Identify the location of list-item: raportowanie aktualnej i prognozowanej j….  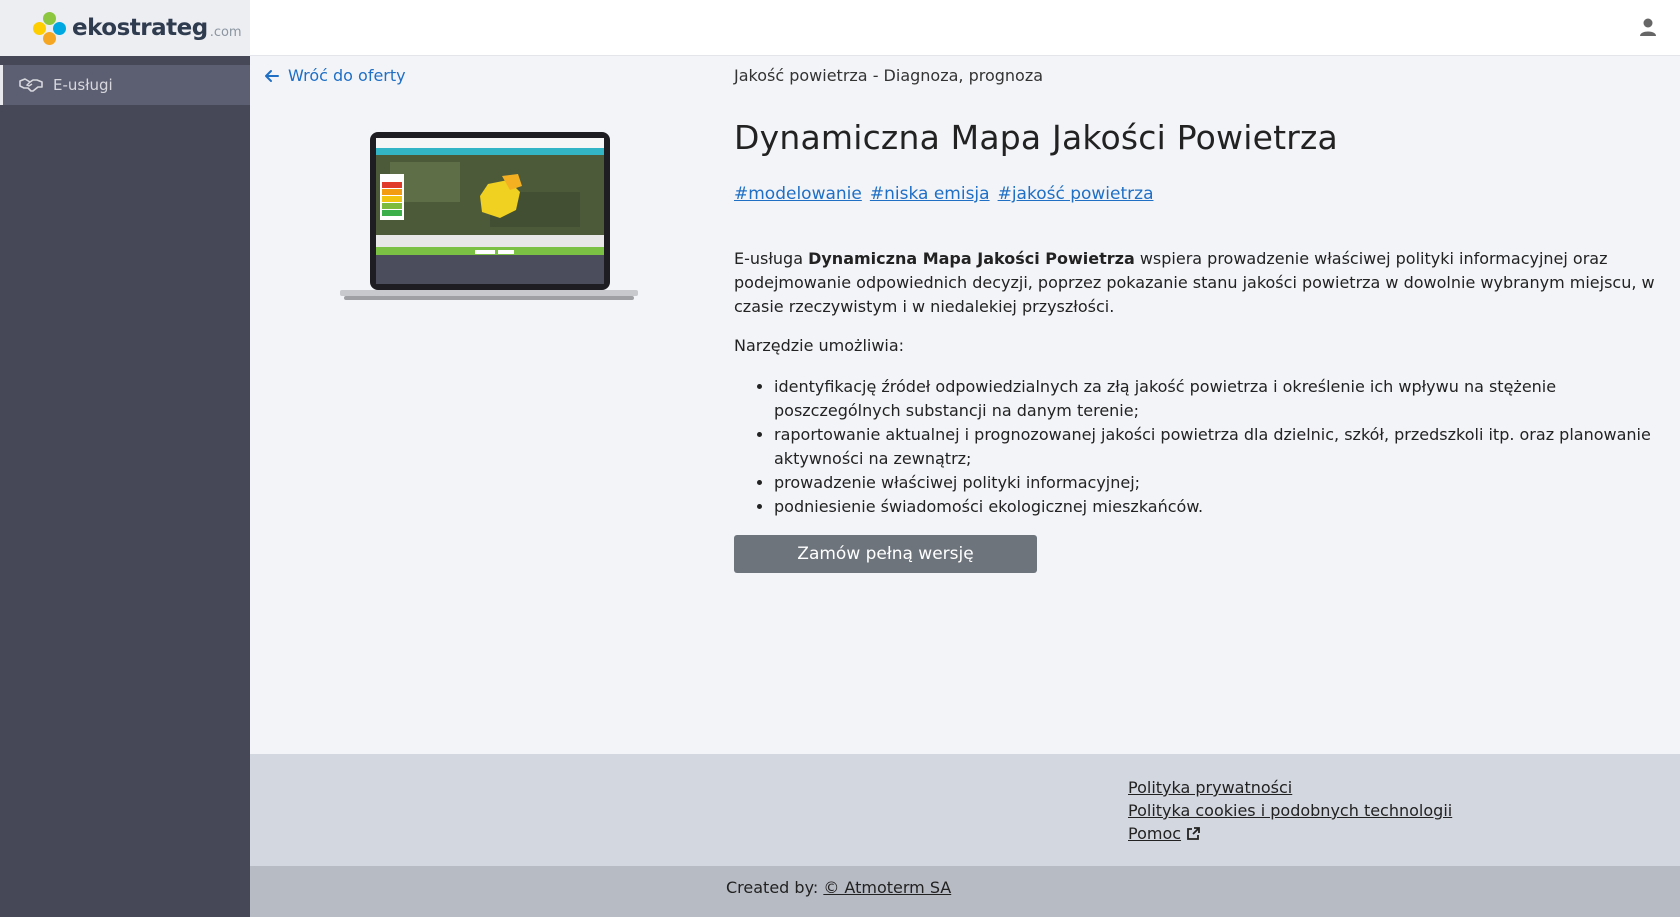
(1216, 447).